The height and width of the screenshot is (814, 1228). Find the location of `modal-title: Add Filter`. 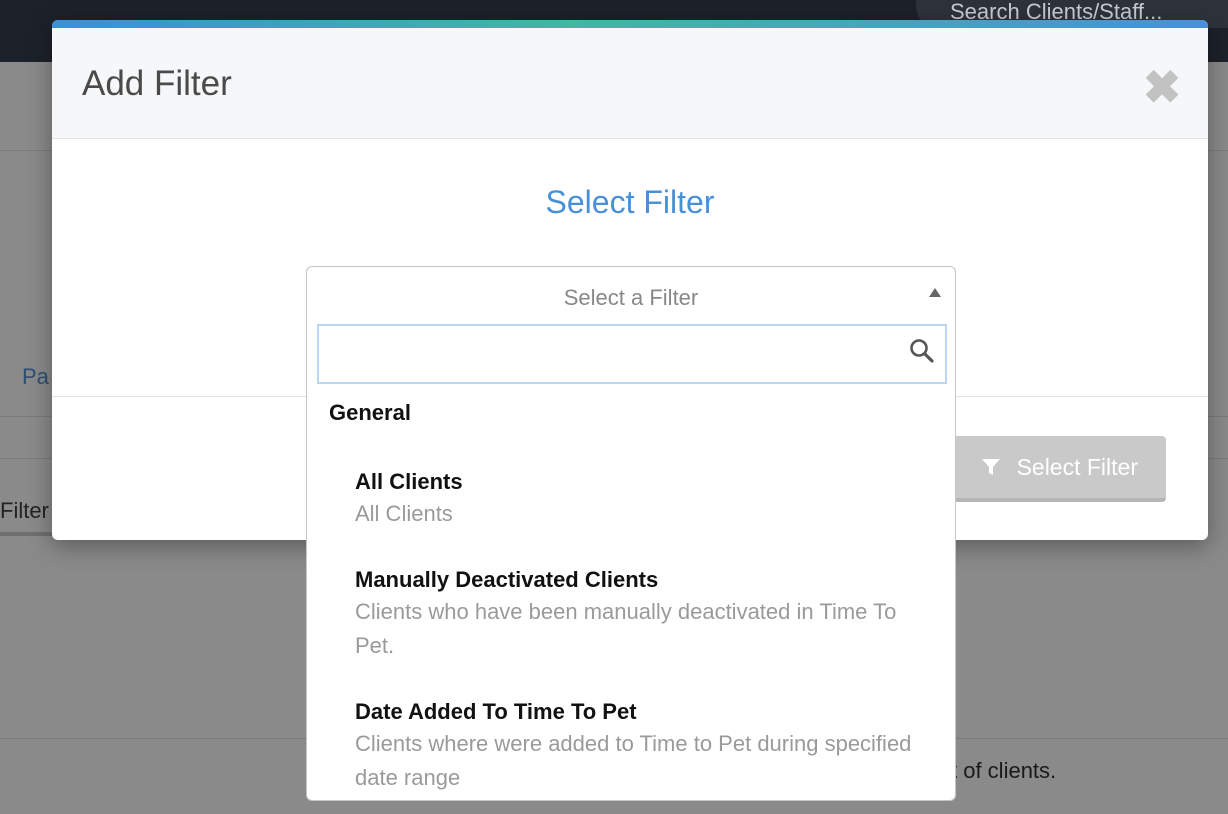

modal-title: Add Filter is located at coordinates (157, 83).